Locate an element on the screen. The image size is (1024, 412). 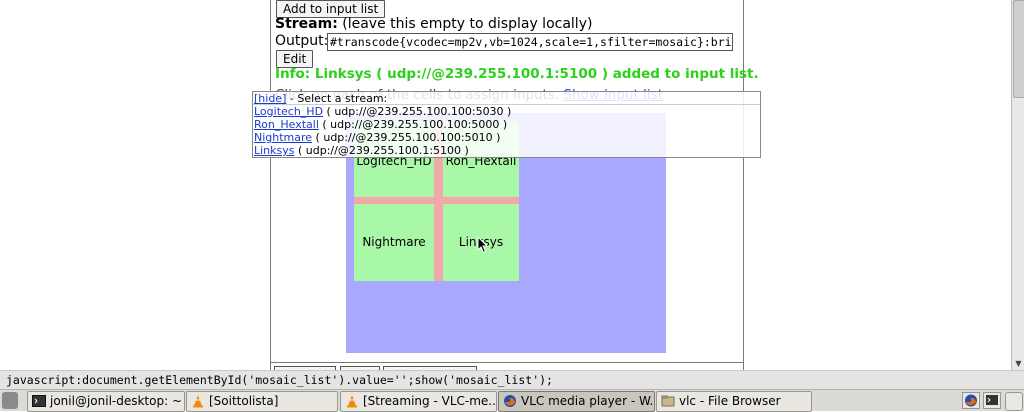
mosaic-cell: Nightmare is located at coordinates (394, 242).